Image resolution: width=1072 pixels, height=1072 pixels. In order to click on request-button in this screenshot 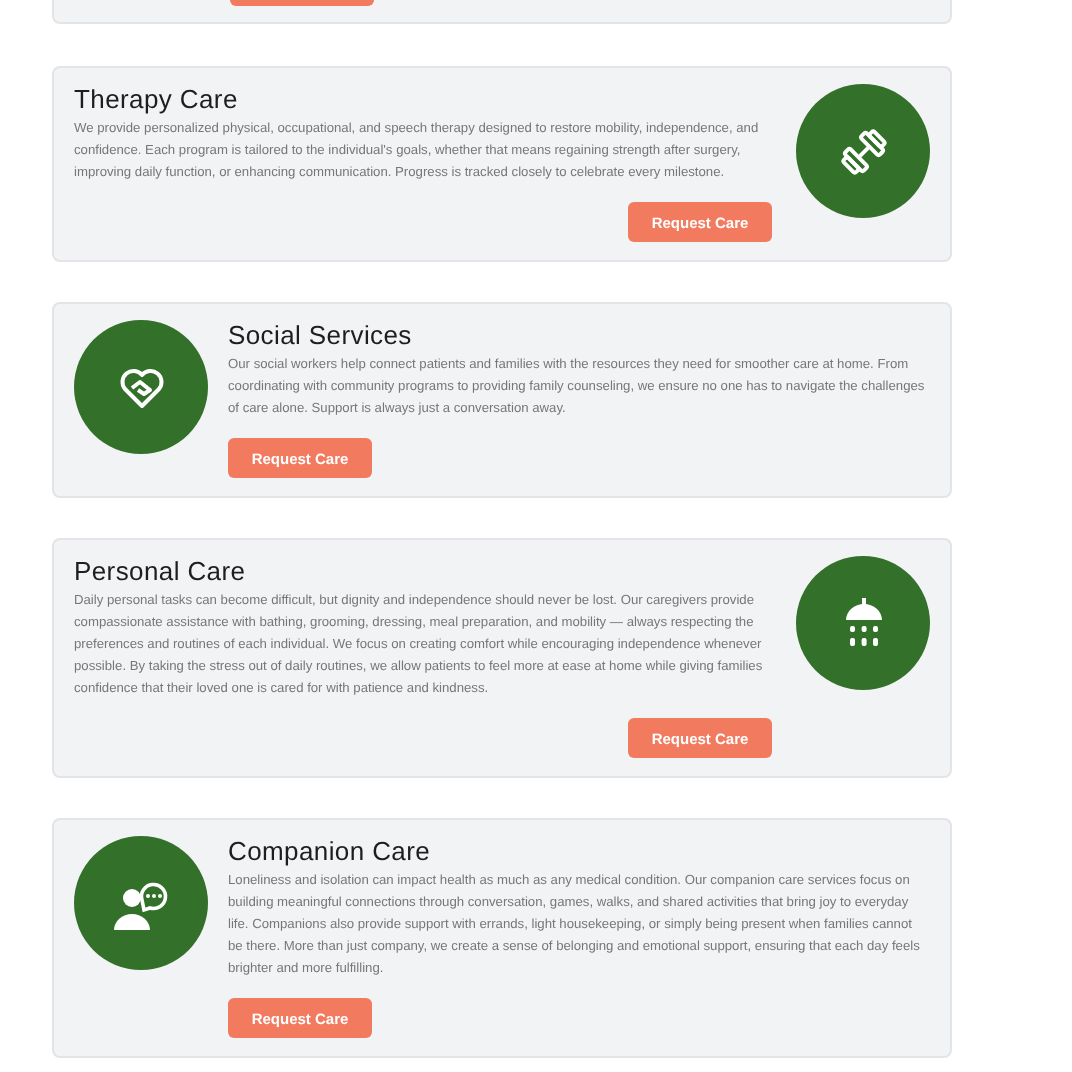, I will do `click(302, 3)`.